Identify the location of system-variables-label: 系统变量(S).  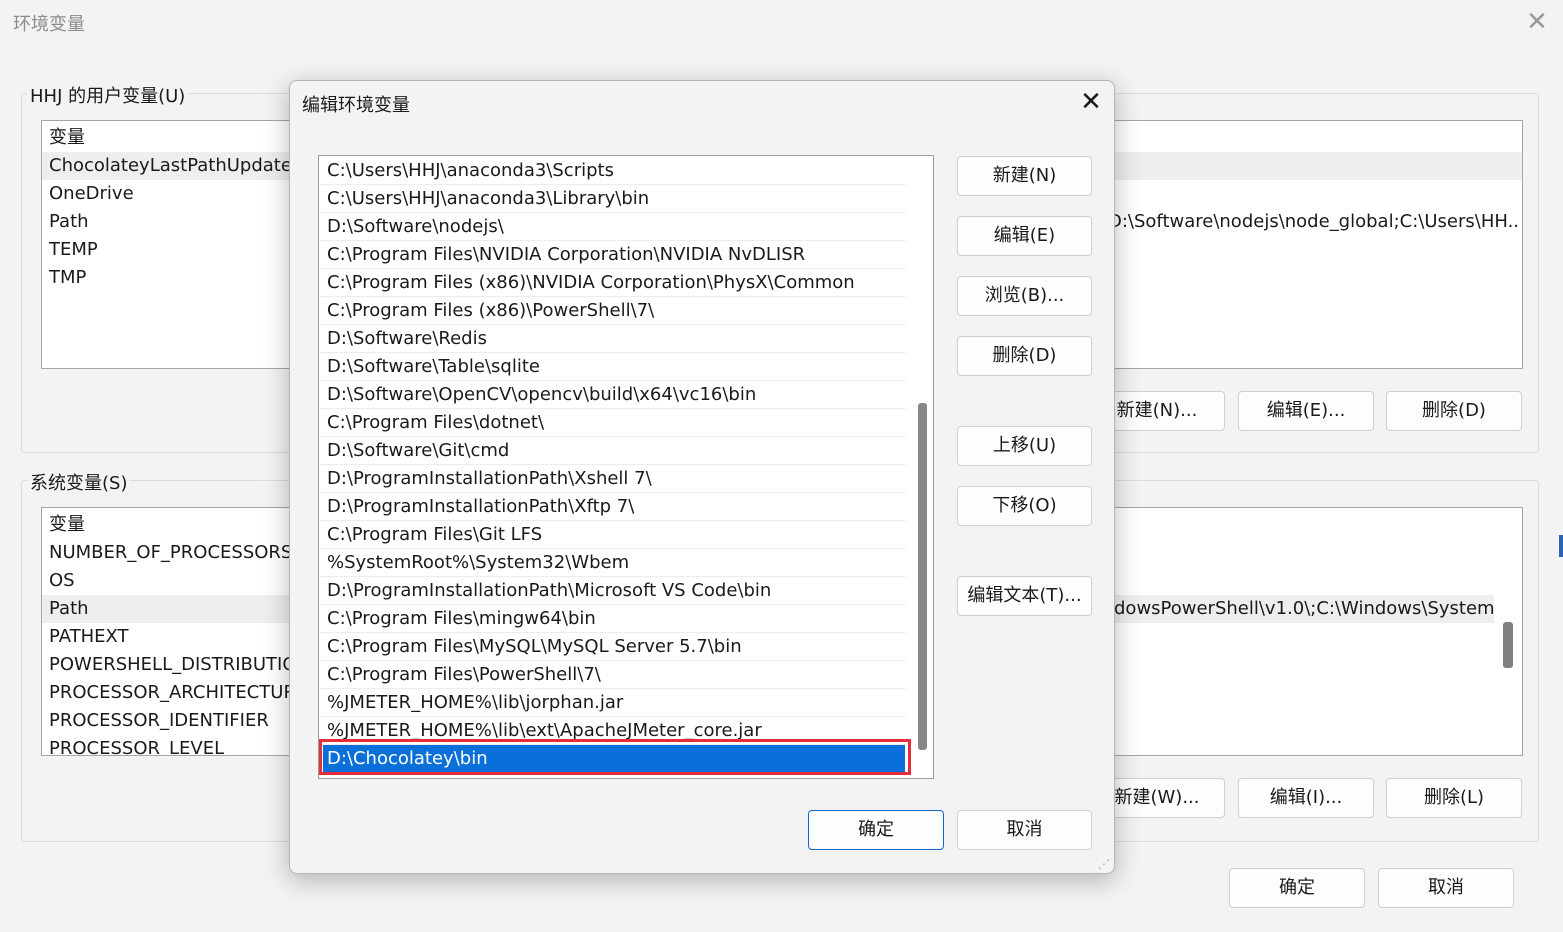
(79, 482).